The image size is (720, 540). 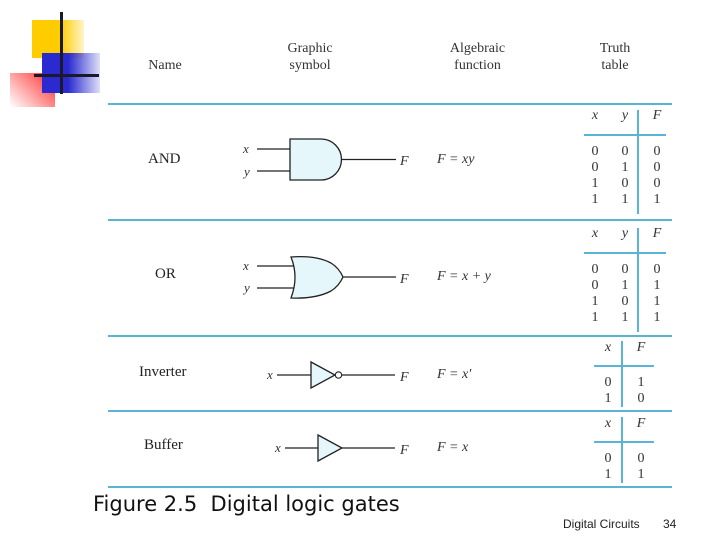 I want to click on tt-and-header-f: F, so click(x=657, y=115).